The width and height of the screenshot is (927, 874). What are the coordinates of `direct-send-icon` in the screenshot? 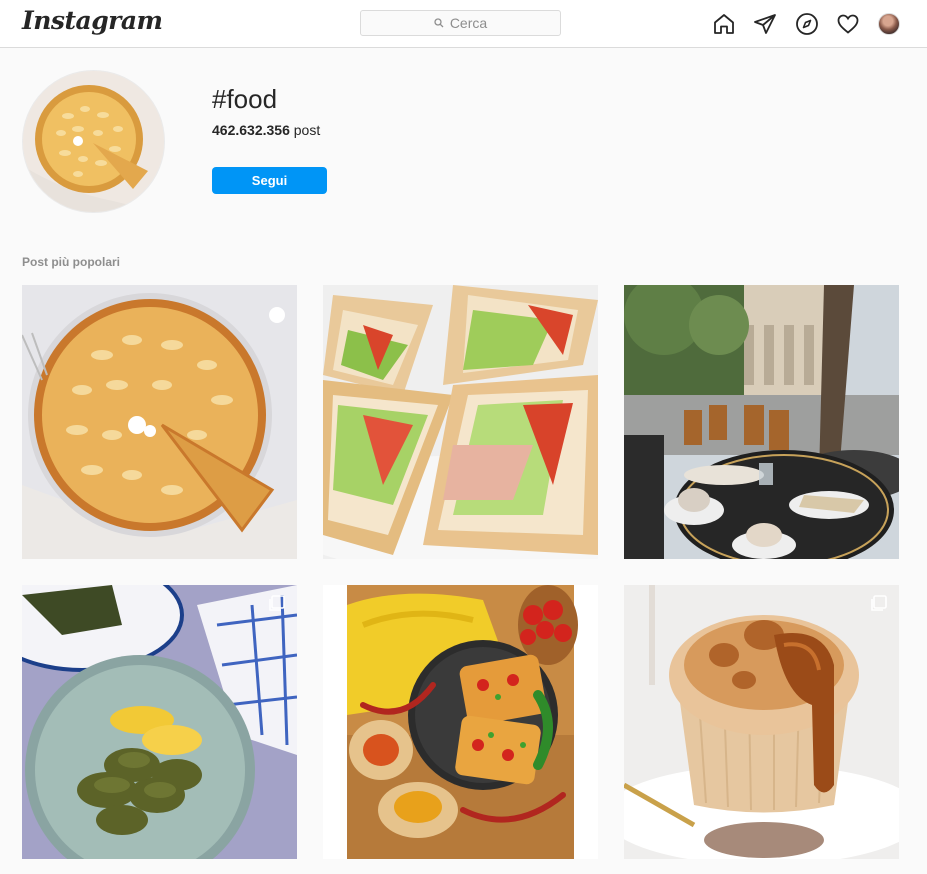 It's located at (765, 24).